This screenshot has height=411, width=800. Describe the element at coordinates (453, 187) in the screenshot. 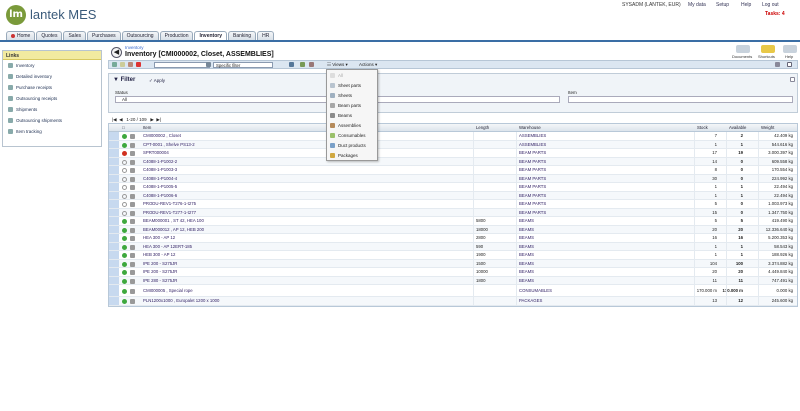

I see `table-row: C4088-1-P1005-5 BEAM PARTS 1 1 22.494 kg` at that location.